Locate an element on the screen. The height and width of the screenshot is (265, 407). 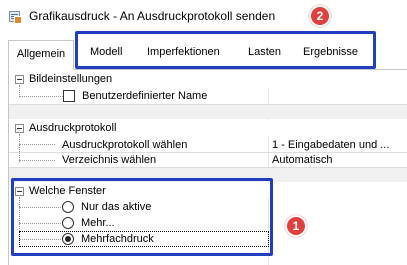
tabs-highlight-frame is located at coordinates (225, 50).